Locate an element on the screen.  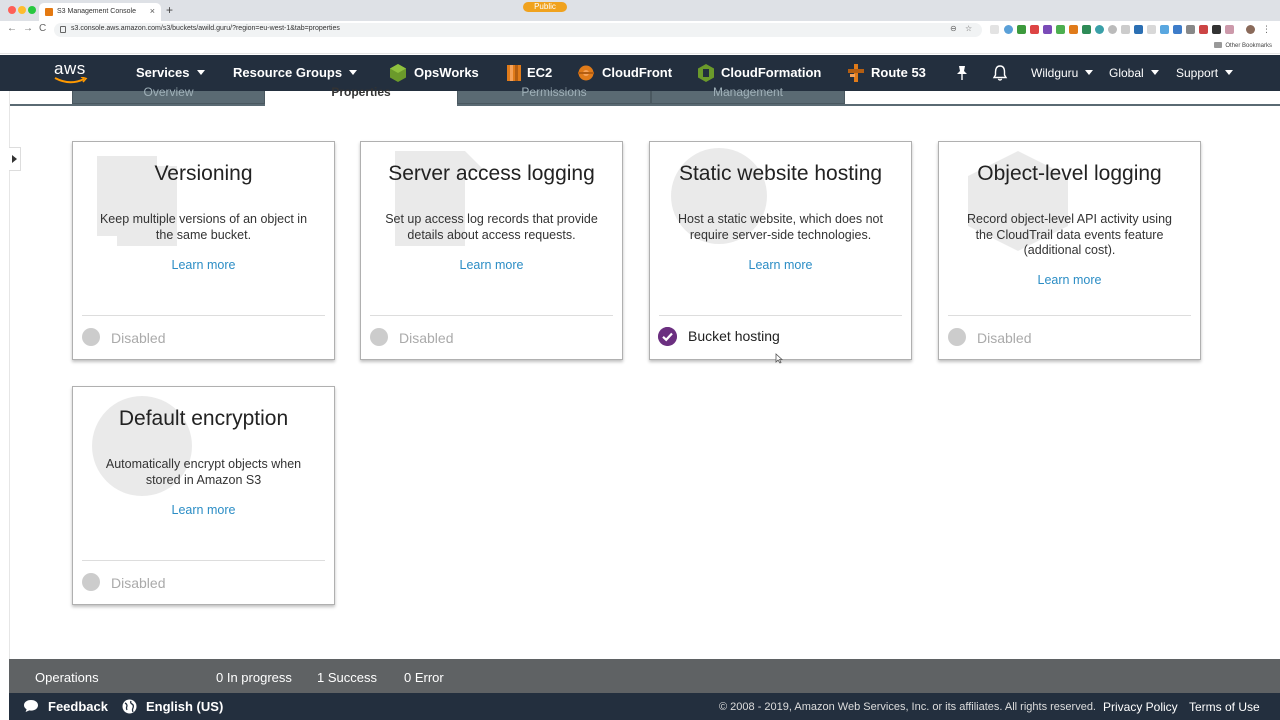
tab-management-label: Management is located at coordinates (748, 92).